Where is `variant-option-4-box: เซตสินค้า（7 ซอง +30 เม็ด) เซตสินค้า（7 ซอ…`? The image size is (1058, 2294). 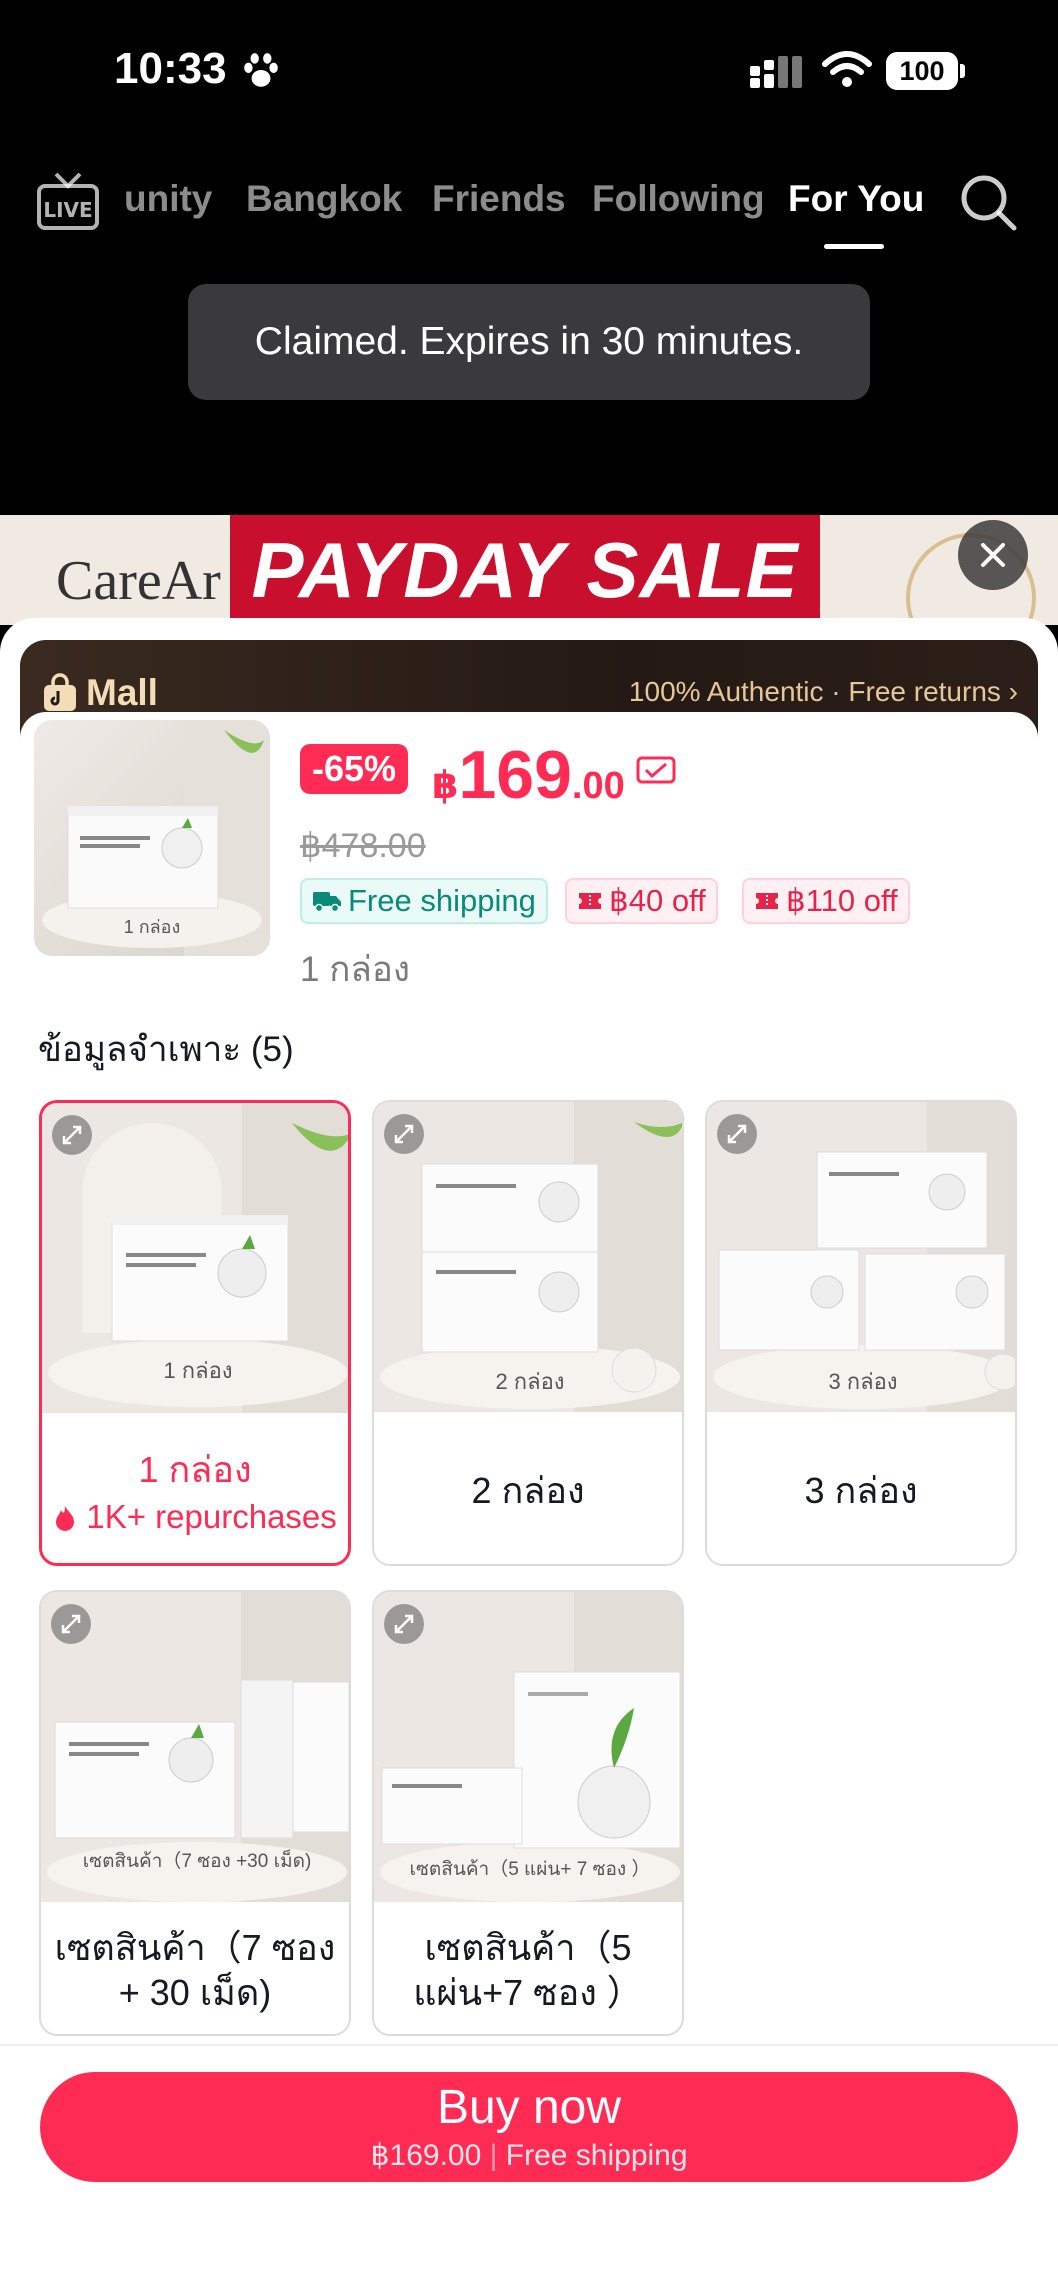 variant-option-4-box: เซตสินค้า（7 ซอง +30 เม็ด) เซตสินค้า（7 ซอ… is located at coordinates (195, 1813).